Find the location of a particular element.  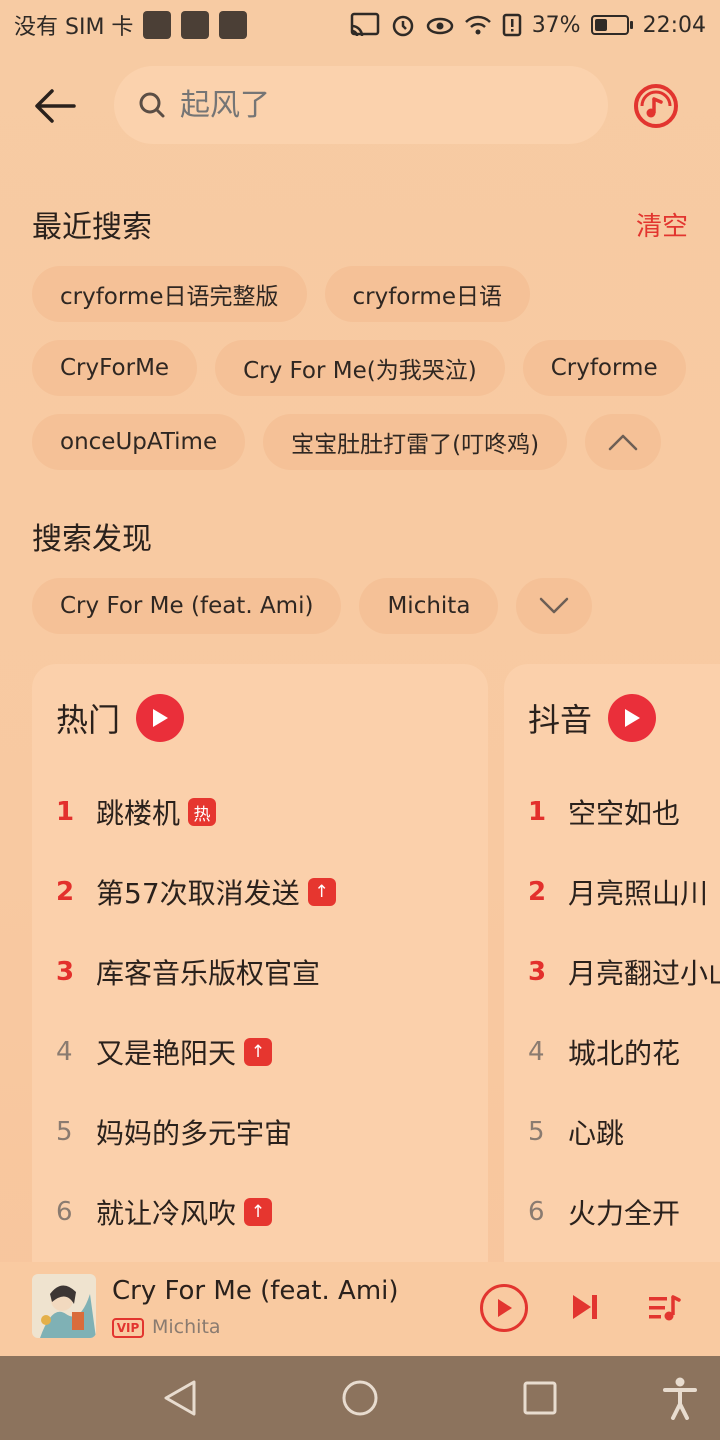

recent-search-chip: Cryforme is located at coordinates (604, 368).